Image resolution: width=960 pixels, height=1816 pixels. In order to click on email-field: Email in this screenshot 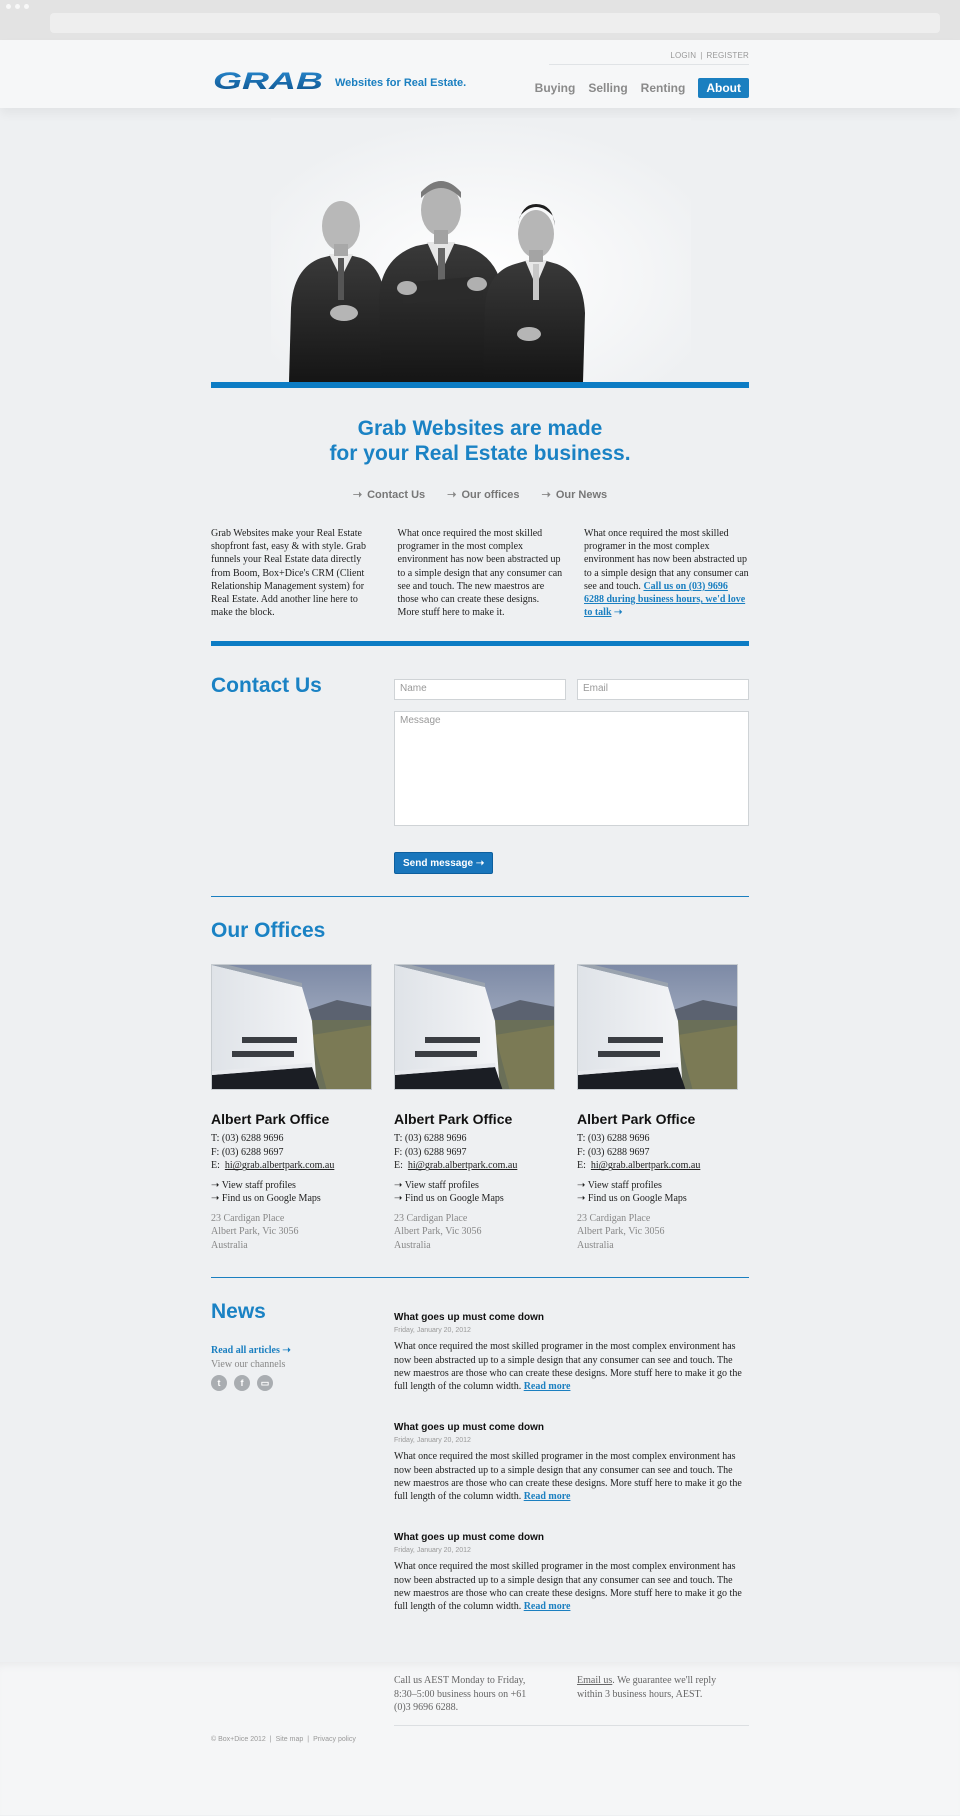, I will do `click(663, 690)`.